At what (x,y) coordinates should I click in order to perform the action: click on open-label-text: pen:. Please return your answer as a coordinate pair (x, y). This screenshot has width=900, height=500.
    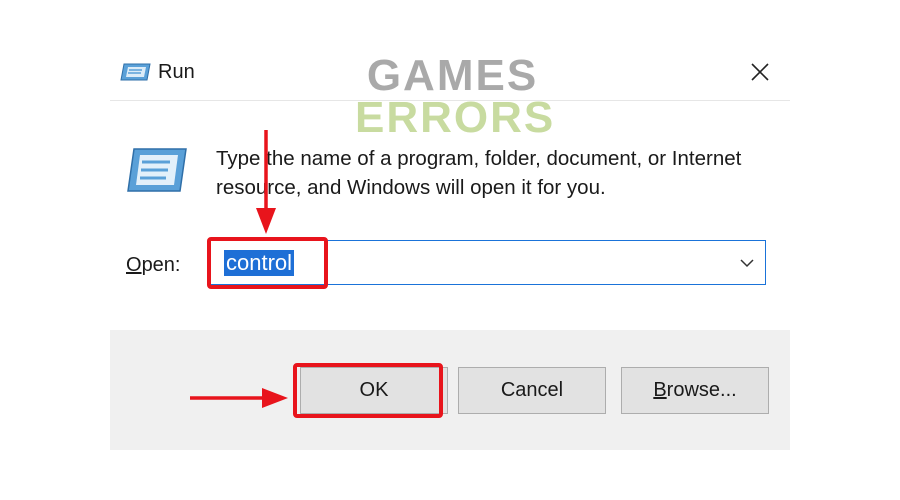
    Looking at the image, I should click on (161, 265).